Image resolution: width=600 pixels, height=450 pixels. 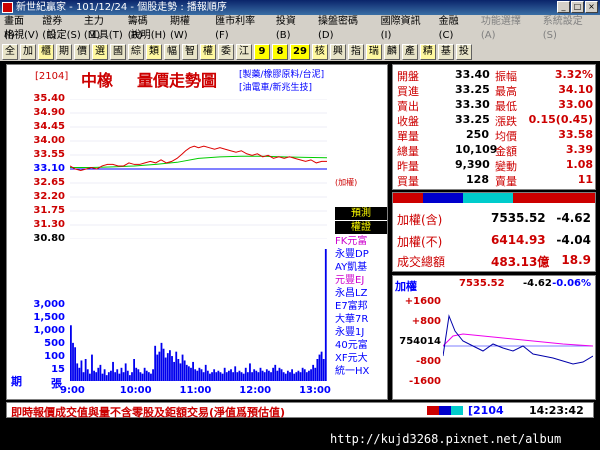 I want to click on quote-label: 振幅, so click(x=506, y=76).